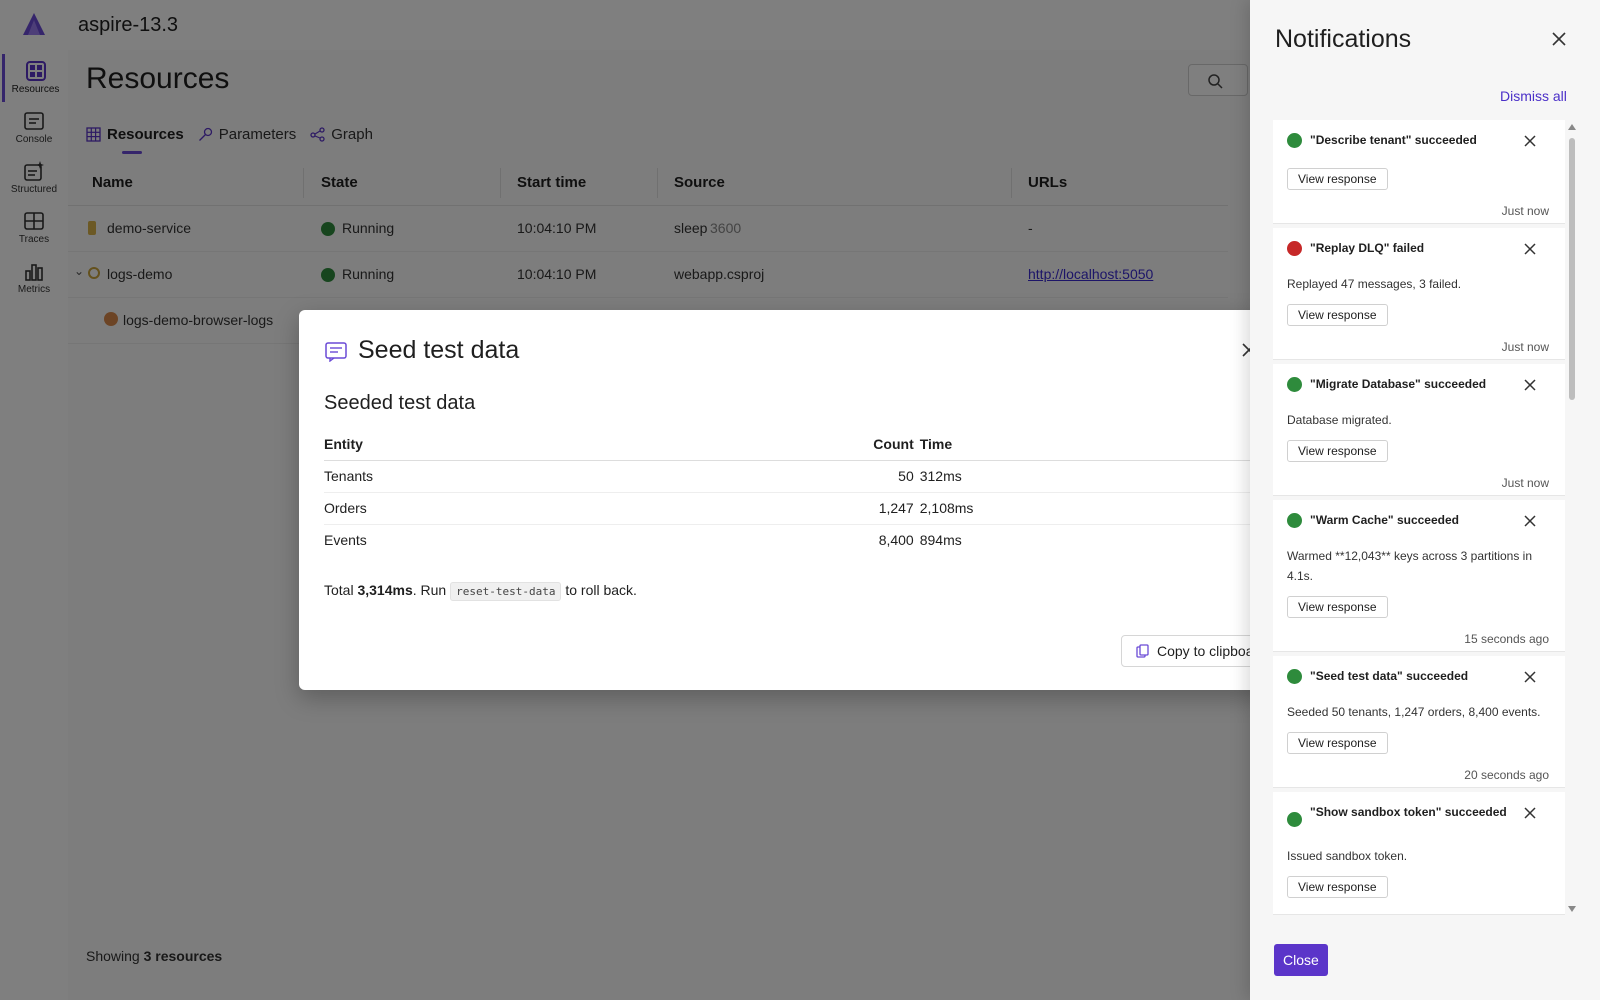  Describe the element at coordinates (1347, 856) in the screenshot. I see `notification-message: Issued sandbox token.` at that location.